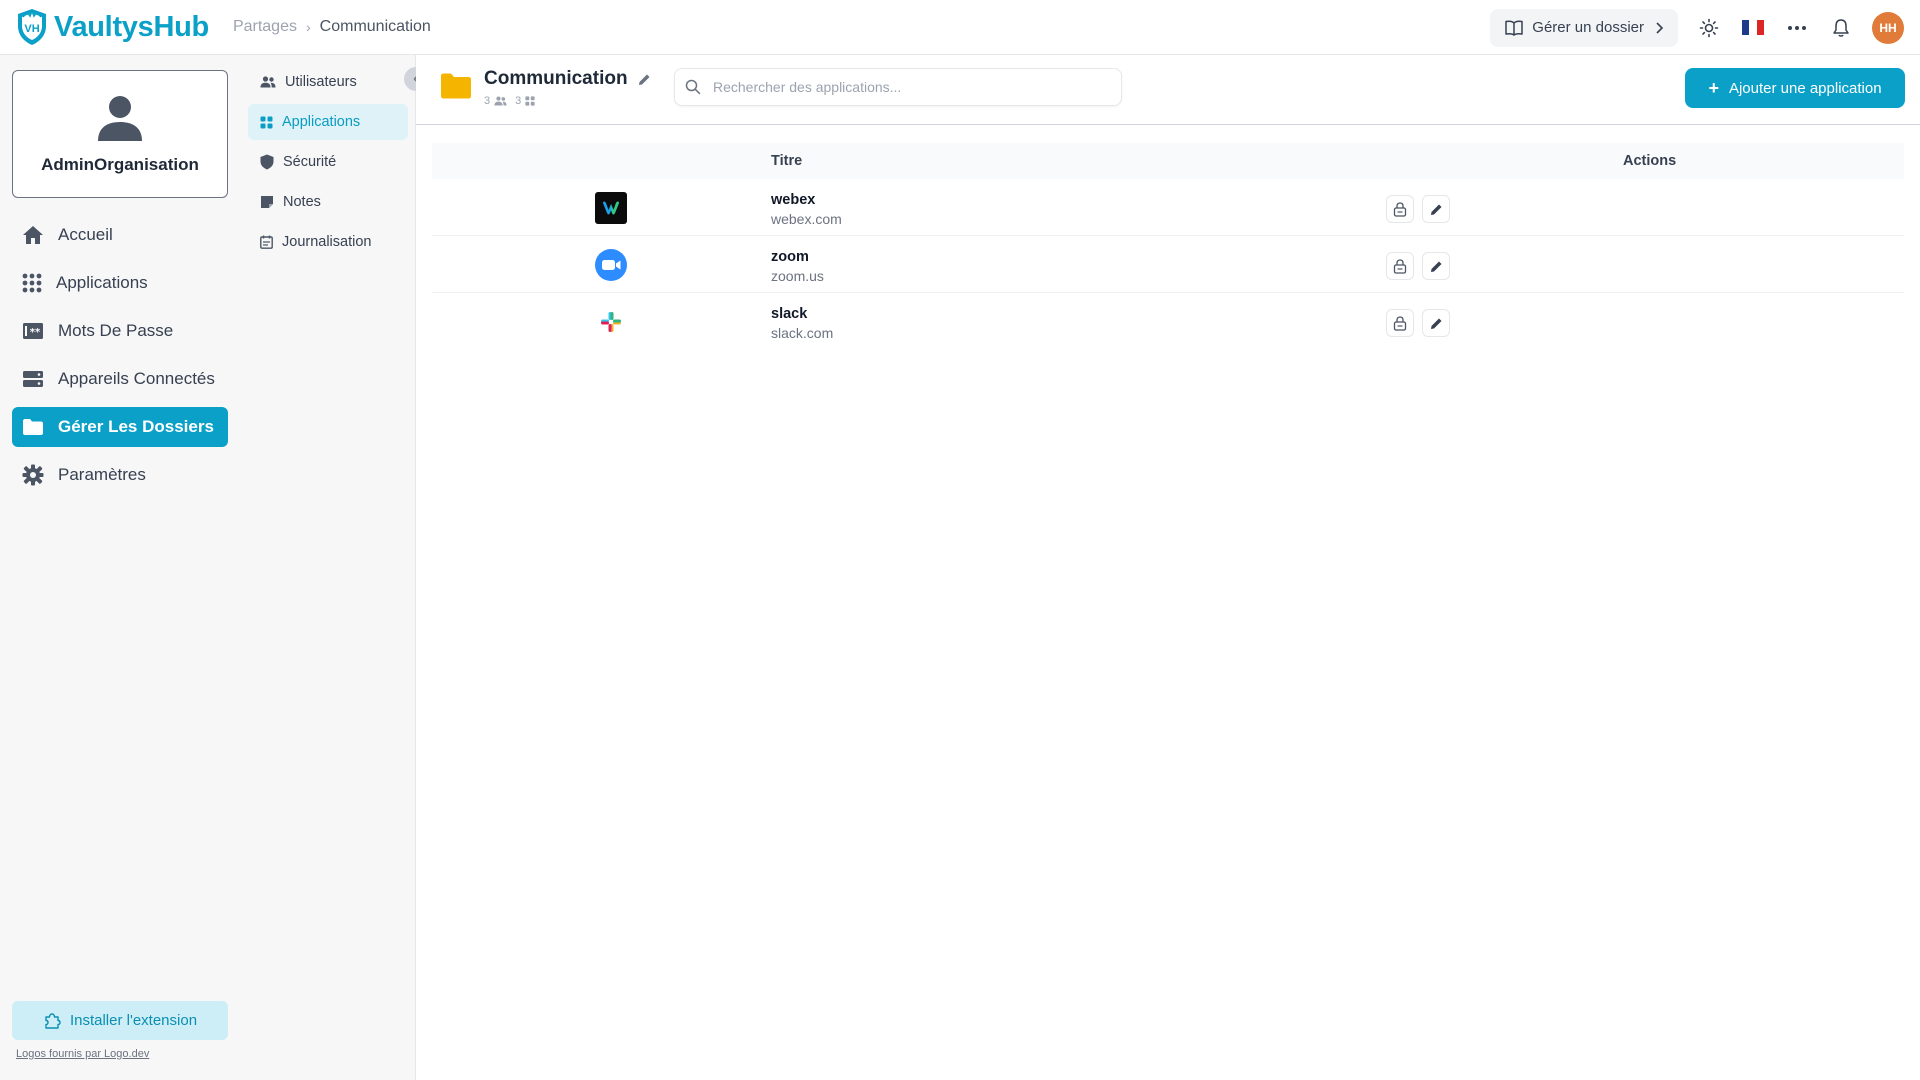 The image size is (1920, 1080). What do you see at coordinates (1713, 87) in the screenshot?
I see `plus-icon: +` at bounding box center [1713, 87].